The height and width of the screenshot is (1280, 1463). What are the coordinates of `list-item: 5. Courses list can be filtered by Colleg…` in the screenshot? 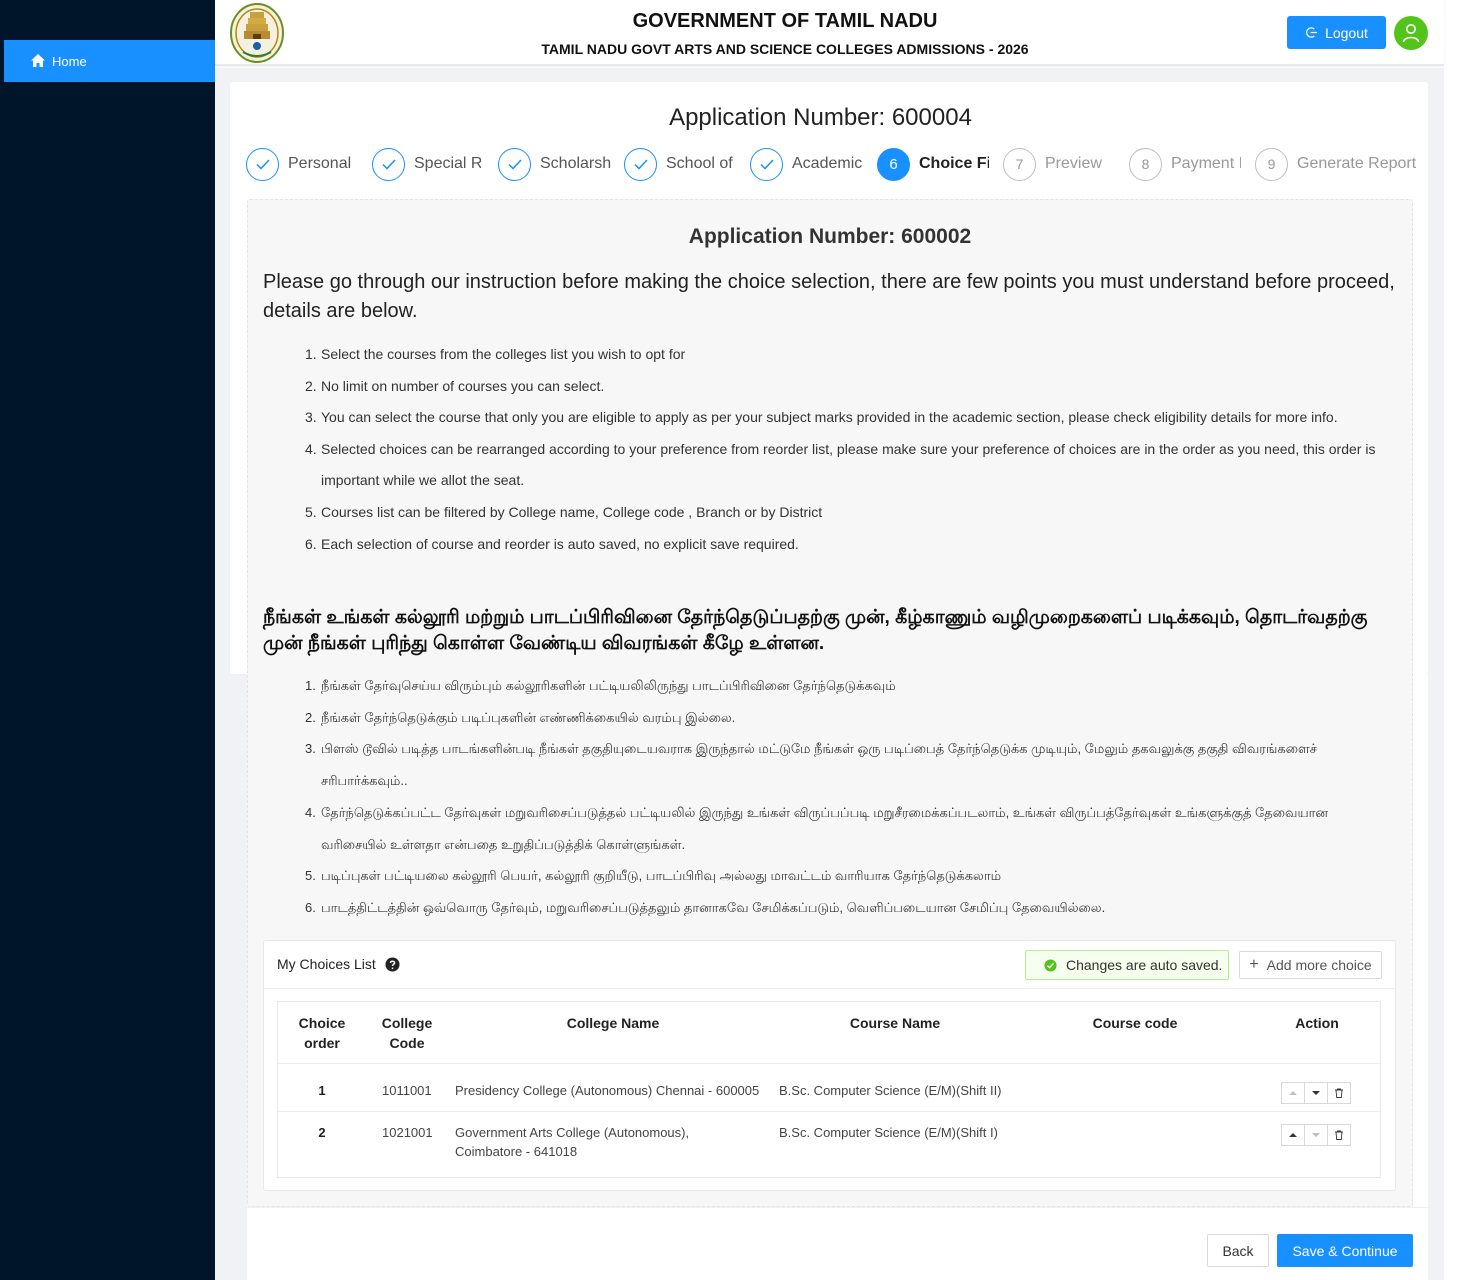 It's located at (564, 511).